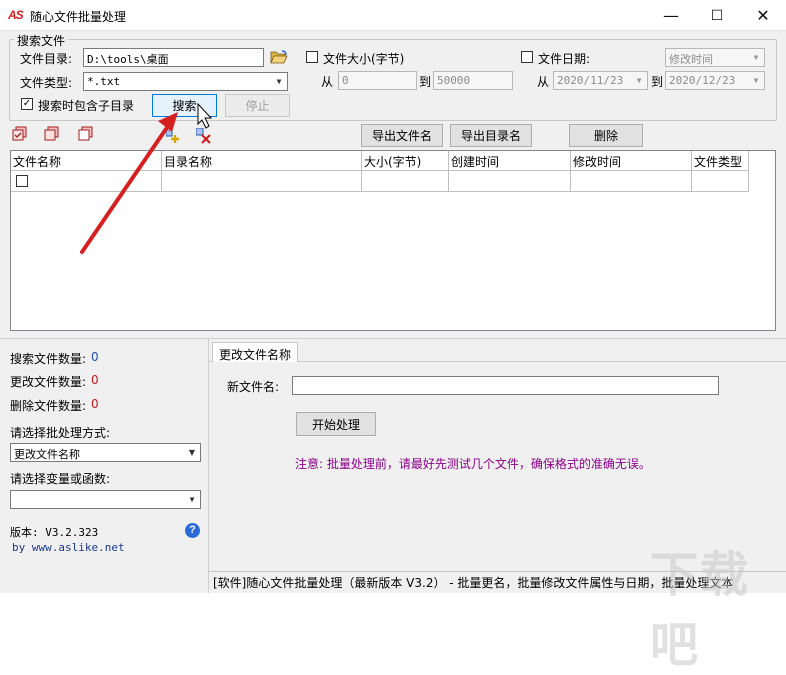  What do you see at coordinates (125, 189) in the screenshot?
I see `red-arrow-icon` at bounding box center [125, 189].